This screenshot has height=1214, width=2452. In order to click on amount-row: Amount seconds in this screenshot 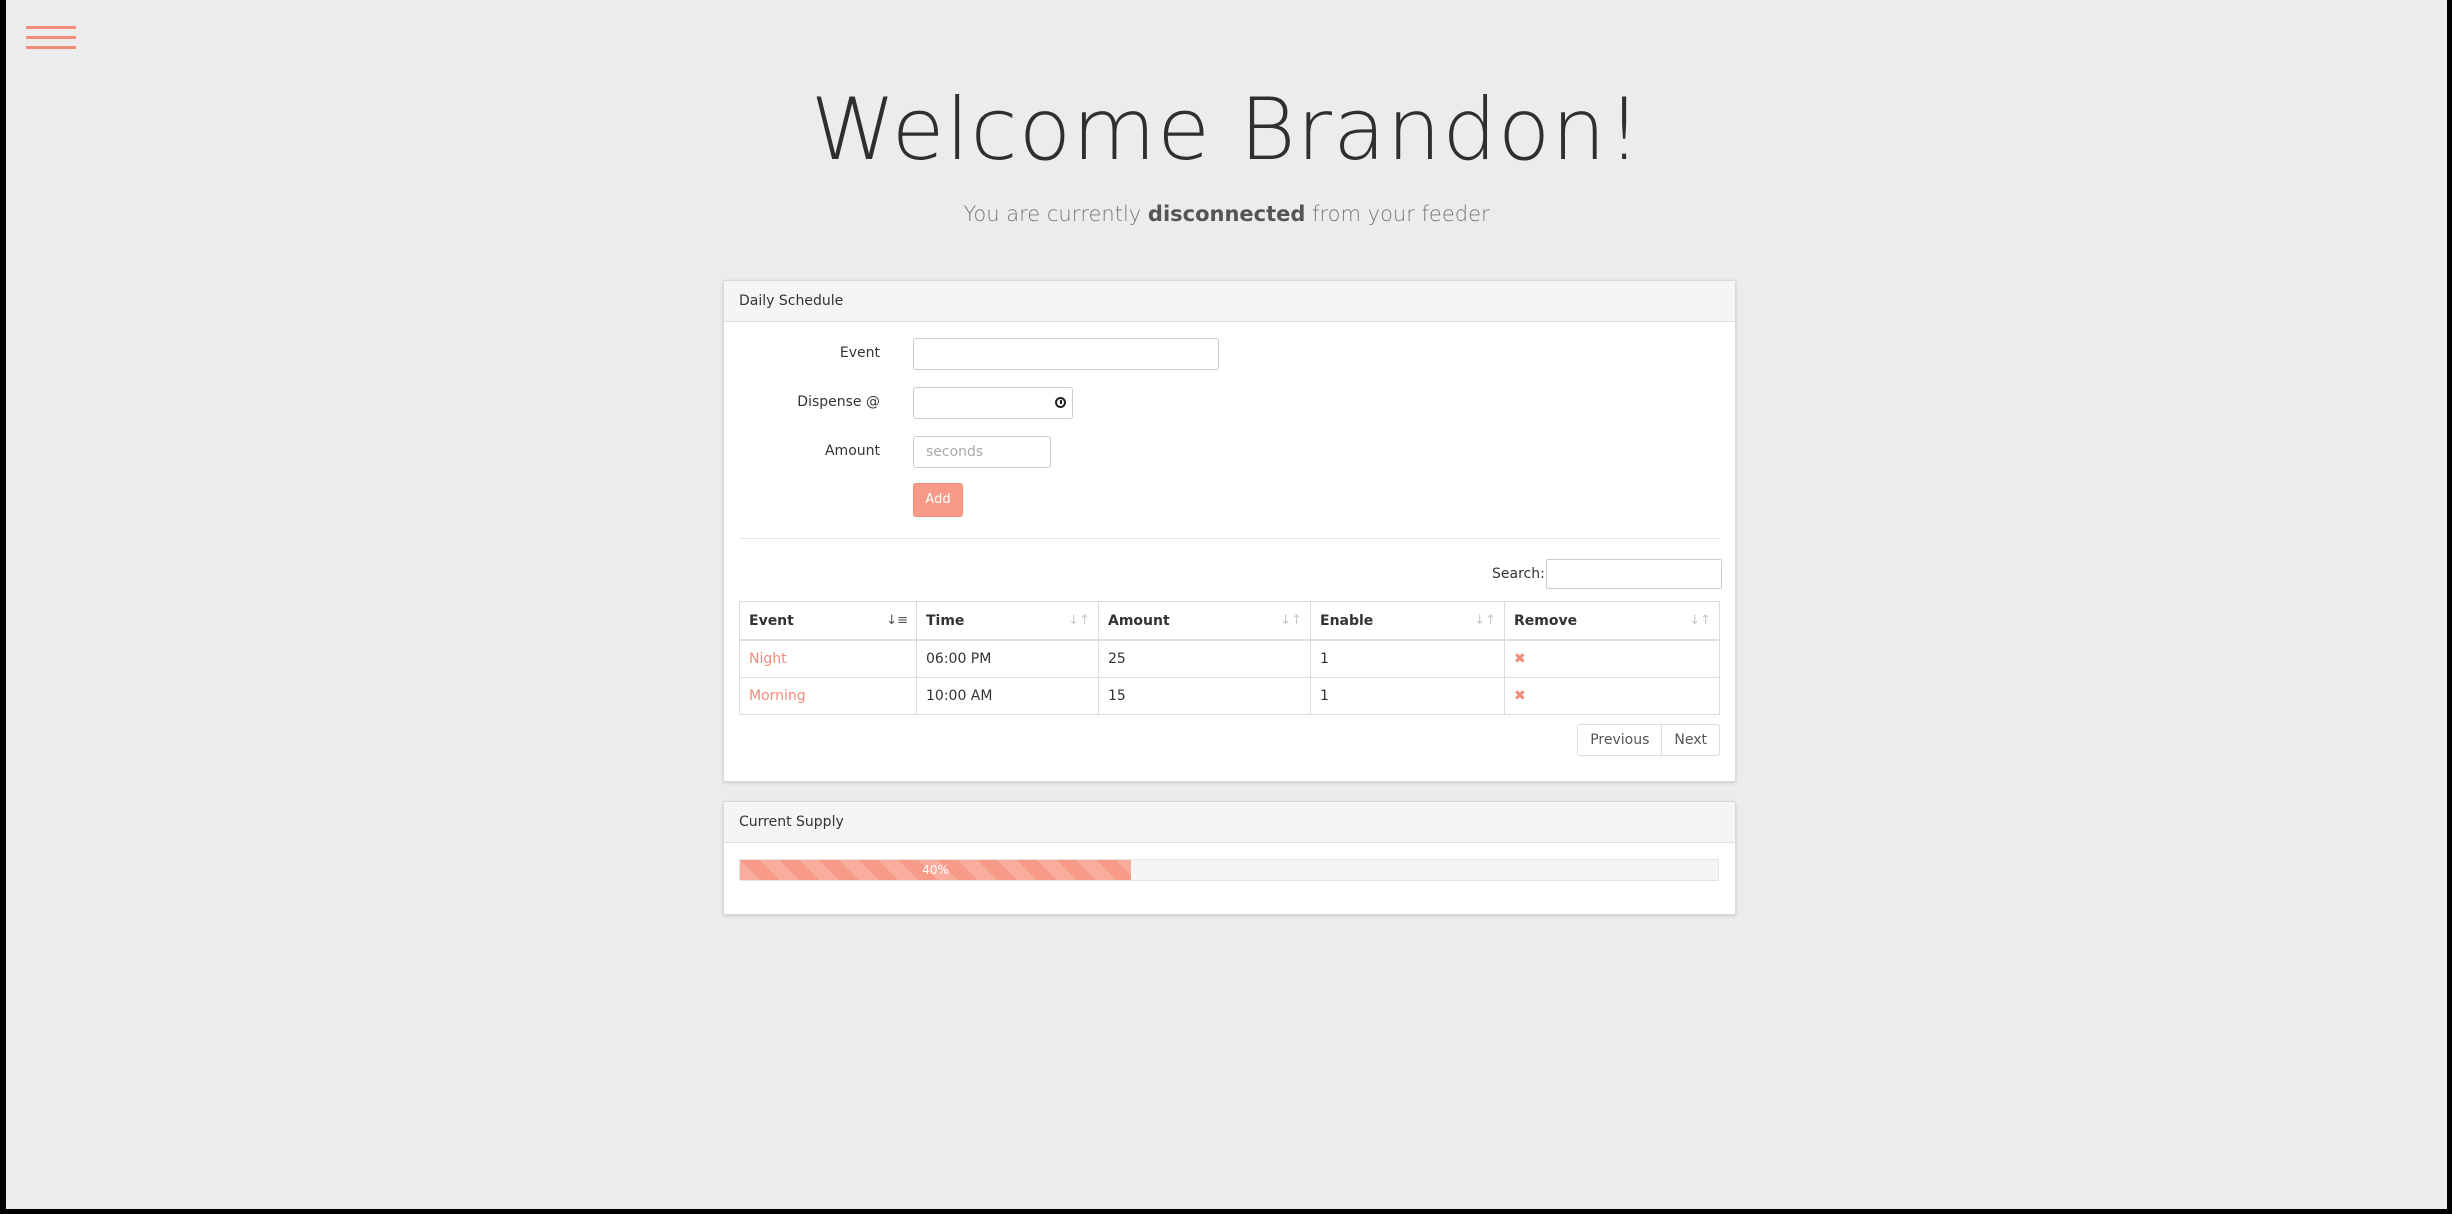, I will do `click(1229, 453)`.